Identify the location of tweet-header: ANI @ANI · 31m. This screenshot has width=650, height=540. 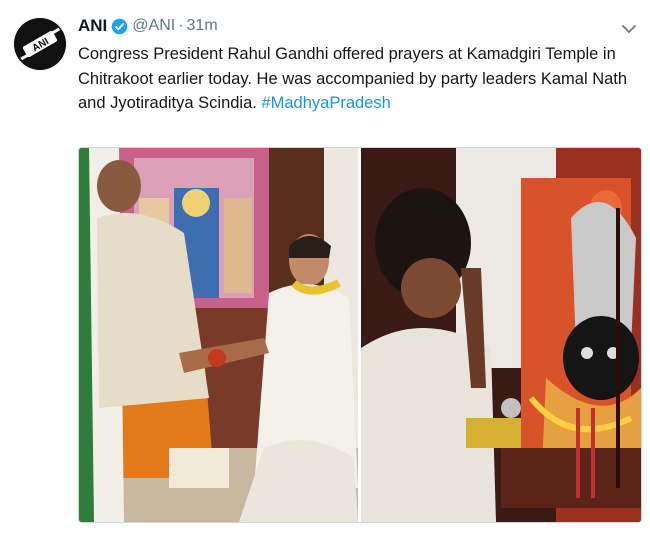
(148, 26).